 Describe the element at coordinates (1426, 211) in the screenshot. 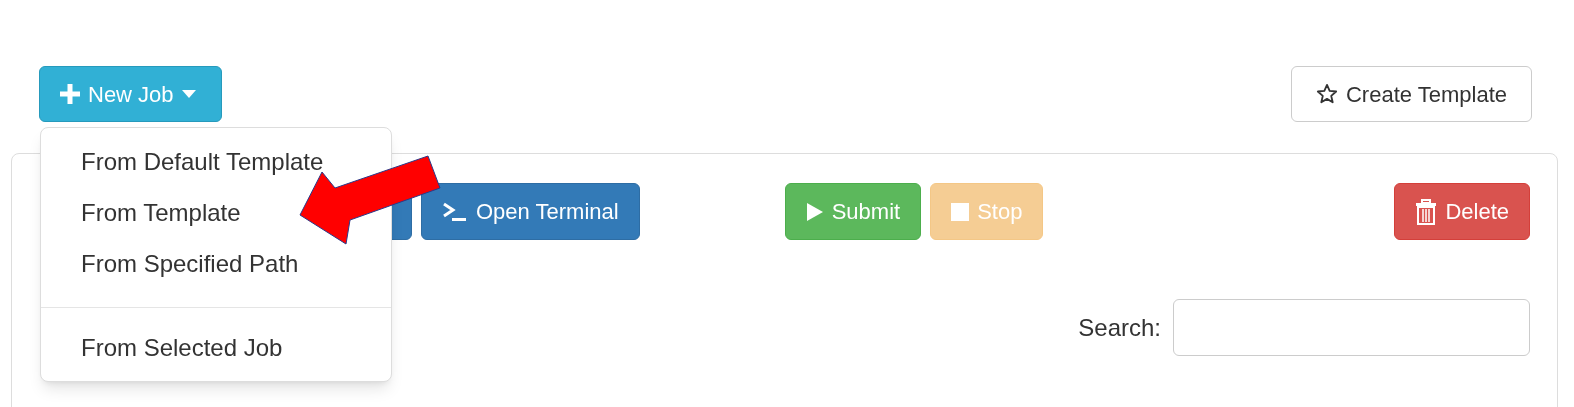

I see `trash-icon` at that location.